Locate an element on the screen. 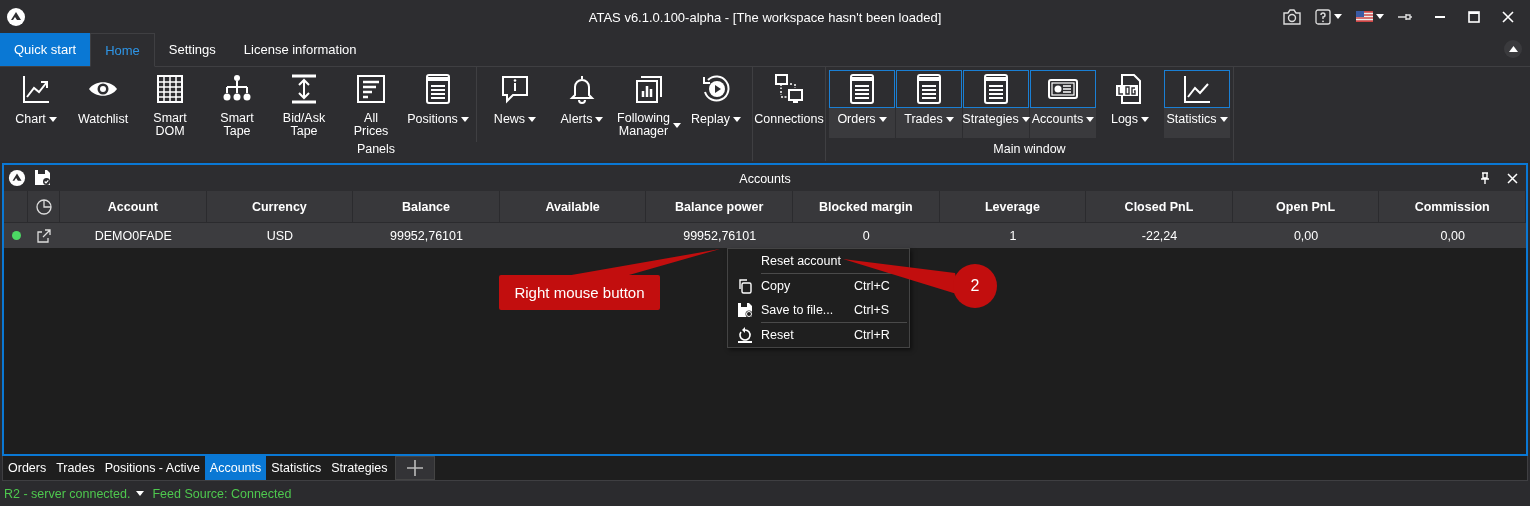 The width and height of the screenshot is (1530, 506). maximize-icon is located at coordinates (1474, 16).